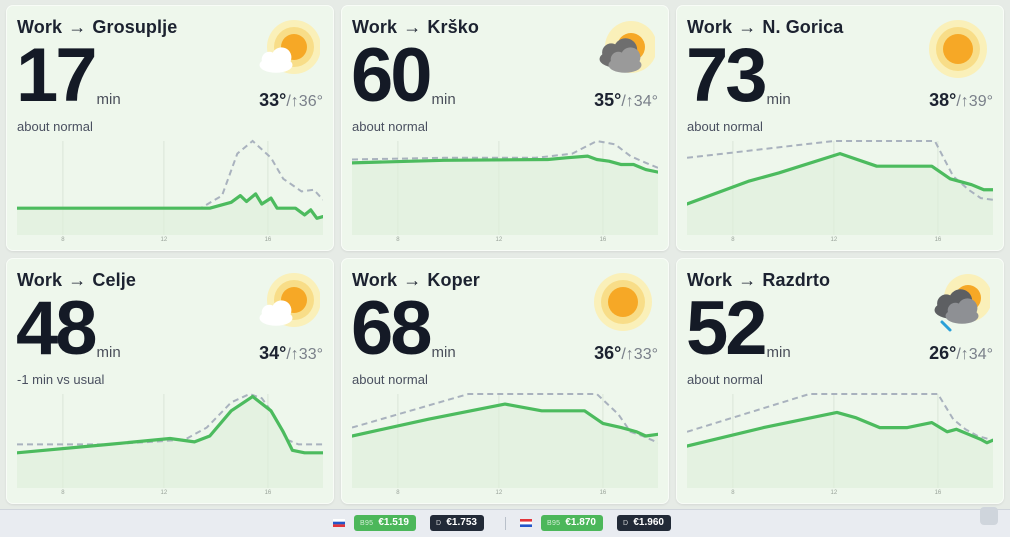 The height and width of the screenshot is (537, 1010). What do you see at coordinates (57, 328) in the screenshot?
I see `travel-minutes: 48` at bounding box center [57, 328].